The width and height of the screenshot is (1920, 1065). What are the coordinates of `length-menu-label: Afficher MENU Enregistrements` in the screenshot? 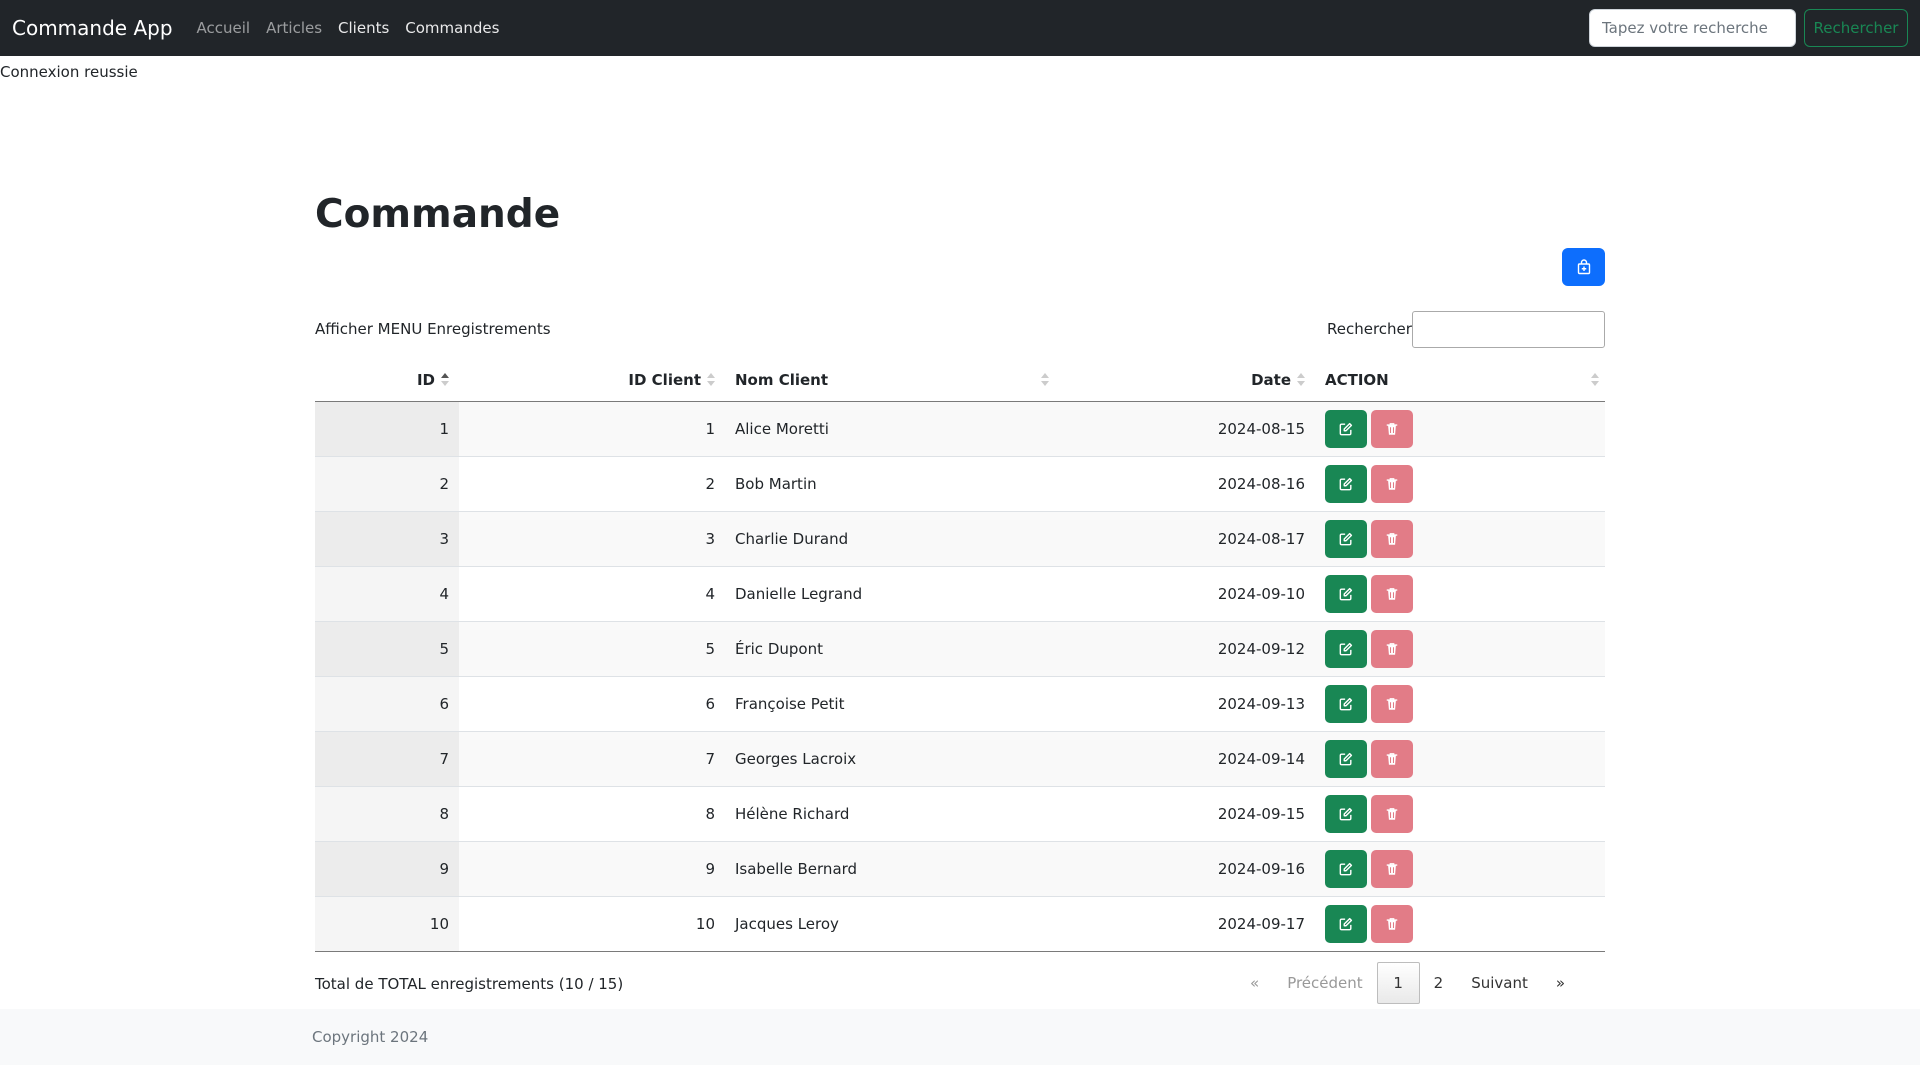 It's located at (433, 329).